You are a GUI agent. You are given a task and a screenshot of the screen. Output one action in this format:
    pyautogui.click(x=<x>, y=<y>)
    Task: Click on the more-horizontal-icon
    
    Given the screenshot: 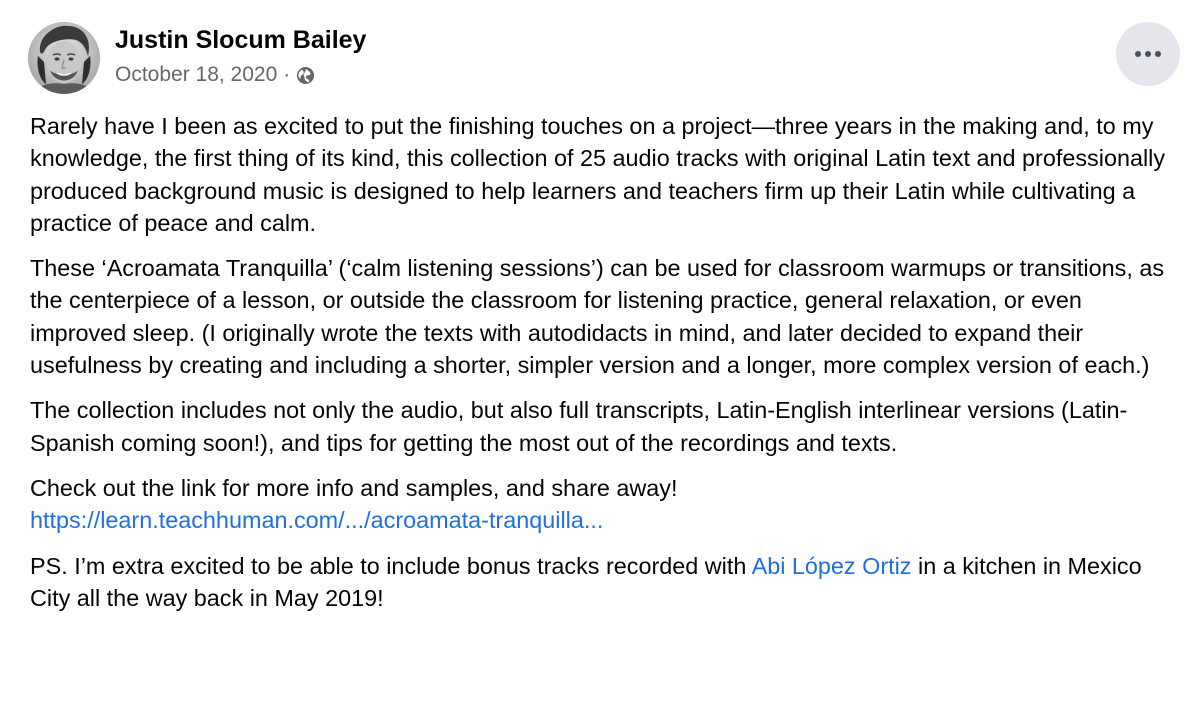 What is the action you would take?
    pyautogui.click(x=1148, y=54)
    